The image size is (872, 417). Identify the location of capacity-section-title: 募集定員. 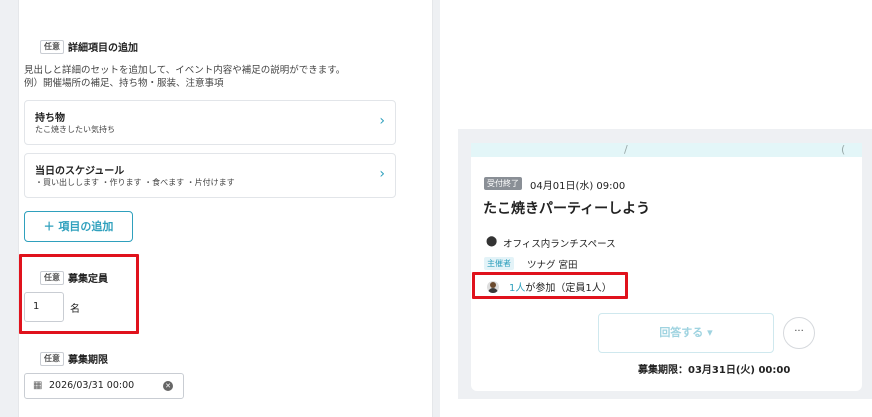
(88, 279).